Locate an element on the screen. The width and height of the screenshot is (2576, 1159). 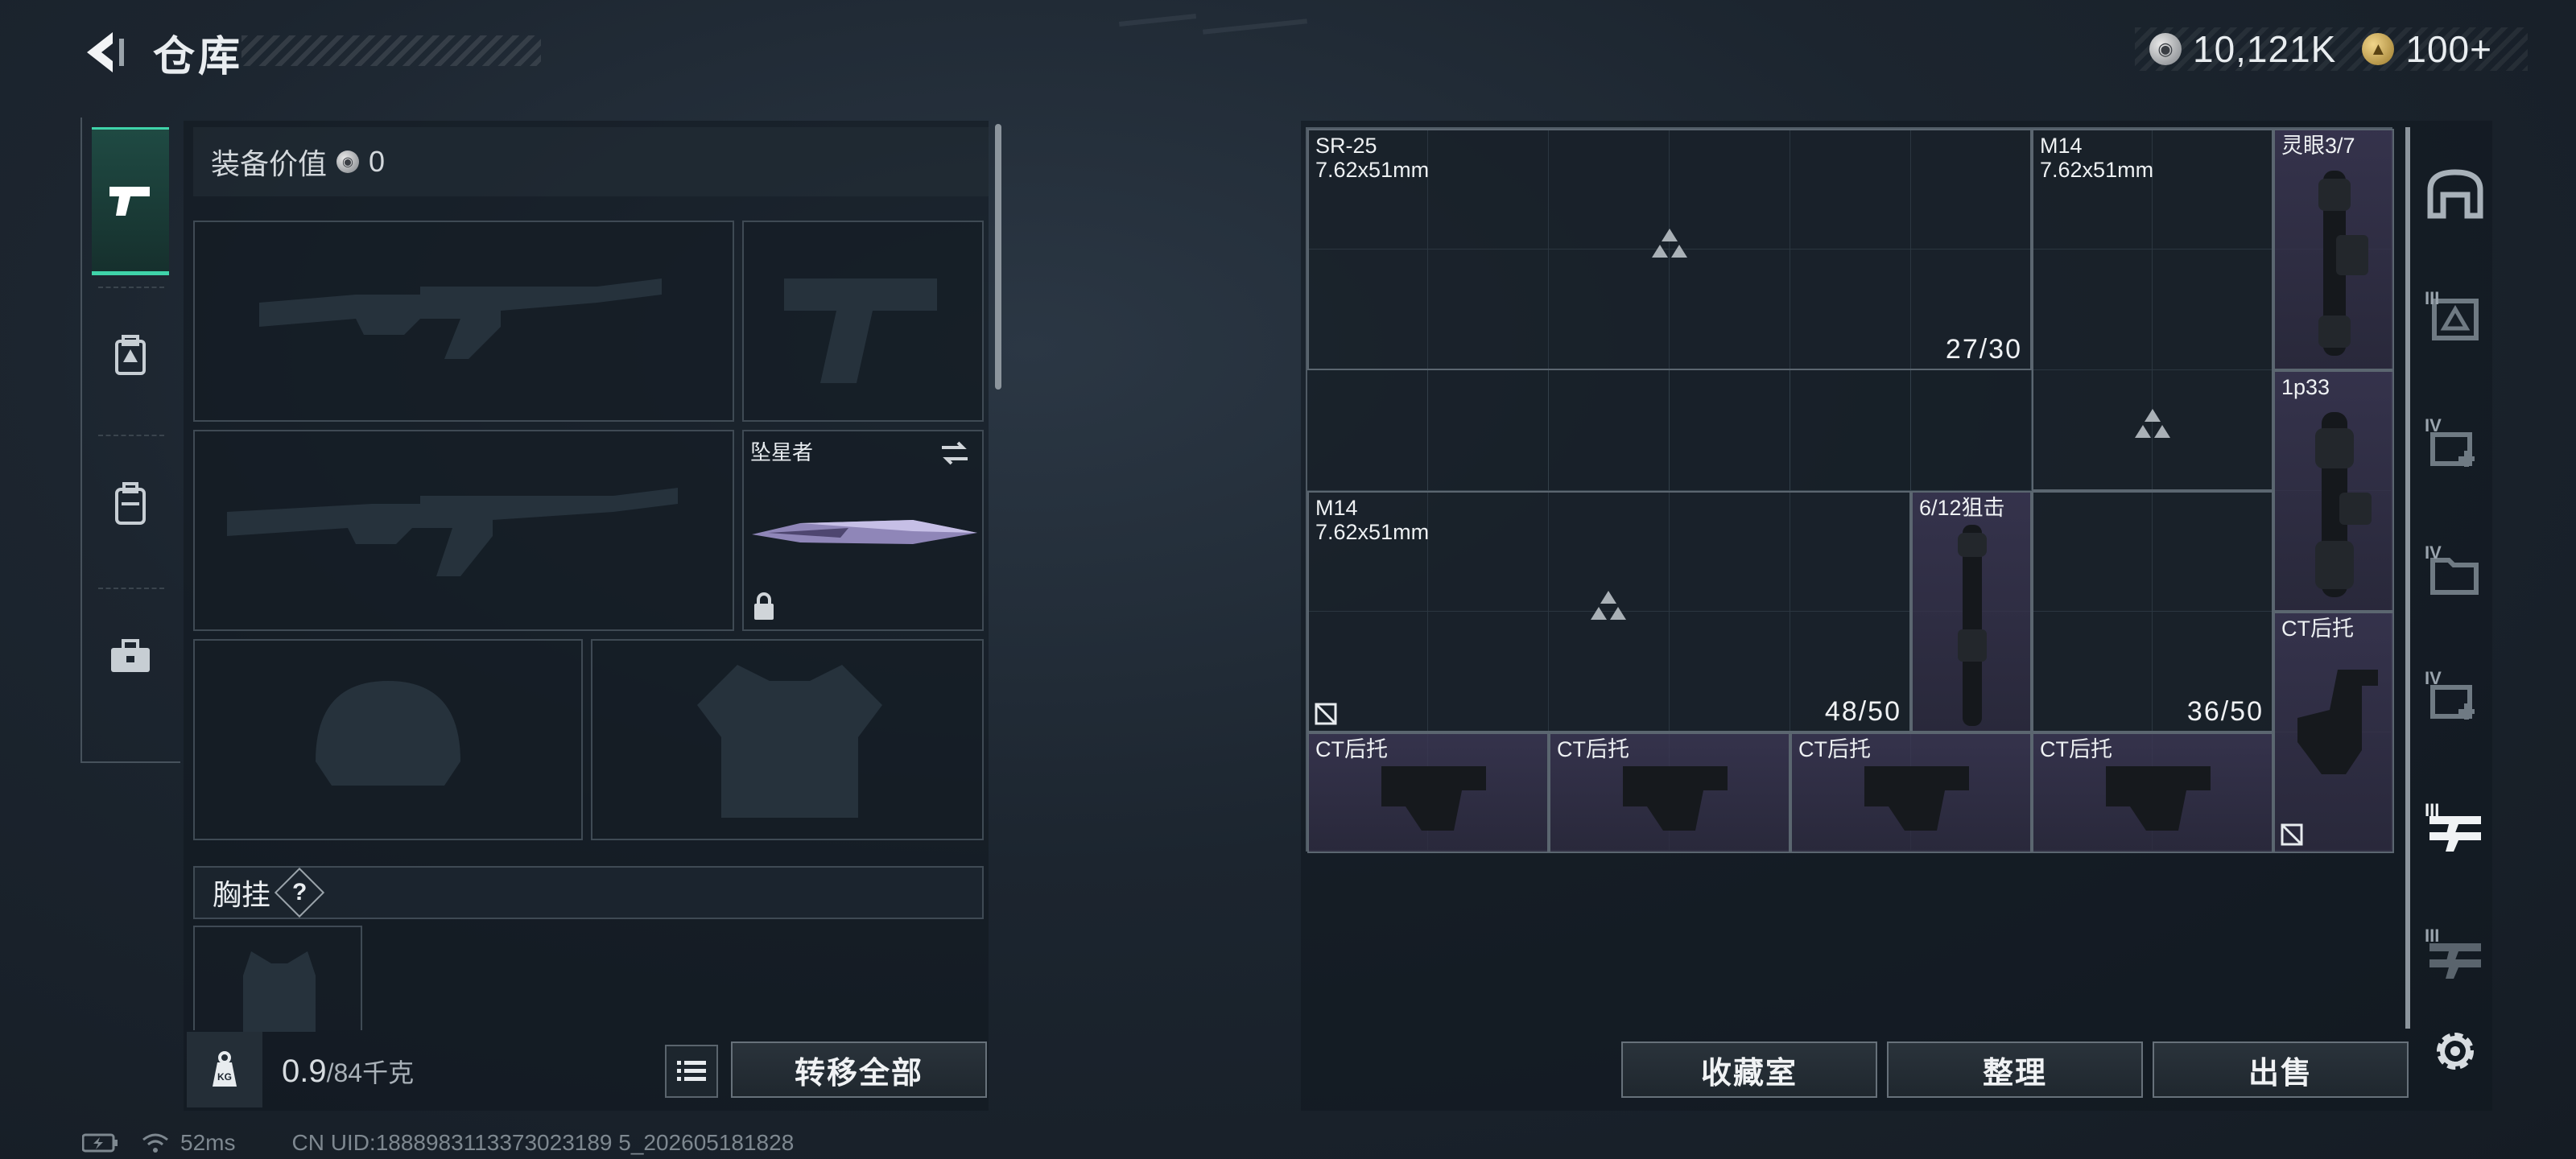
svg-text: KG is located at coordinates (224, 1077).